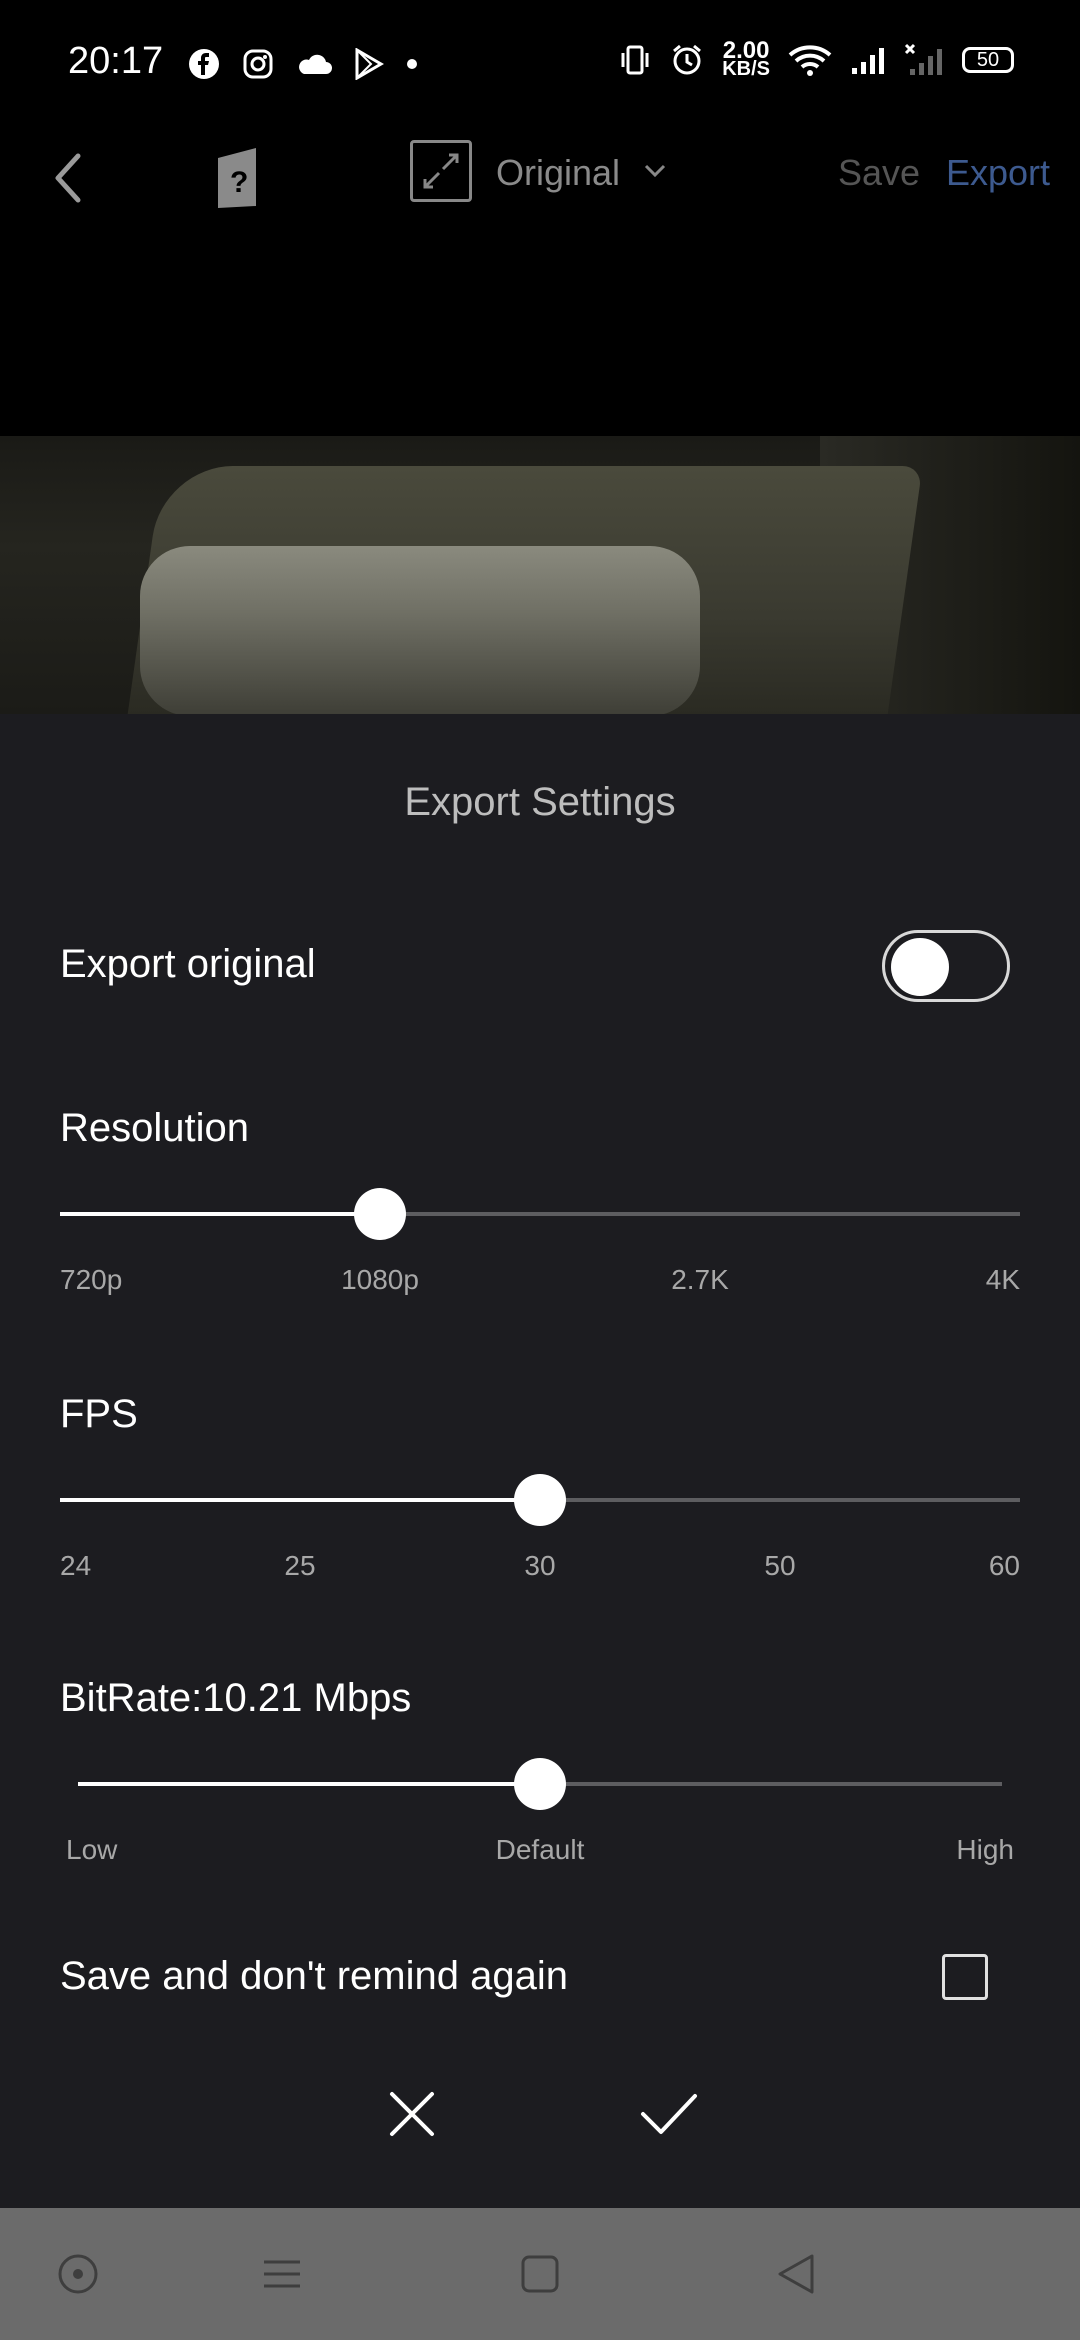  Describe the element at coordinates (258, 64) in the screenshot. I see `instagram-icon` at that location.